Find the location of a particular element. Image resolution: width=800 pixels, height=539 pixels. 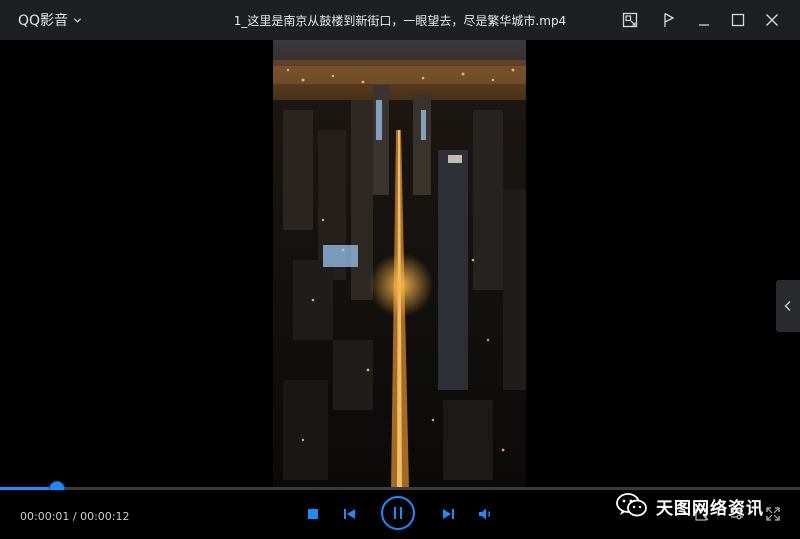

file-title: 1_这里是南京从鼓楼到新街口，一眼望去，尽是繁华城市.mp4 is located at coordinates (400, 21).